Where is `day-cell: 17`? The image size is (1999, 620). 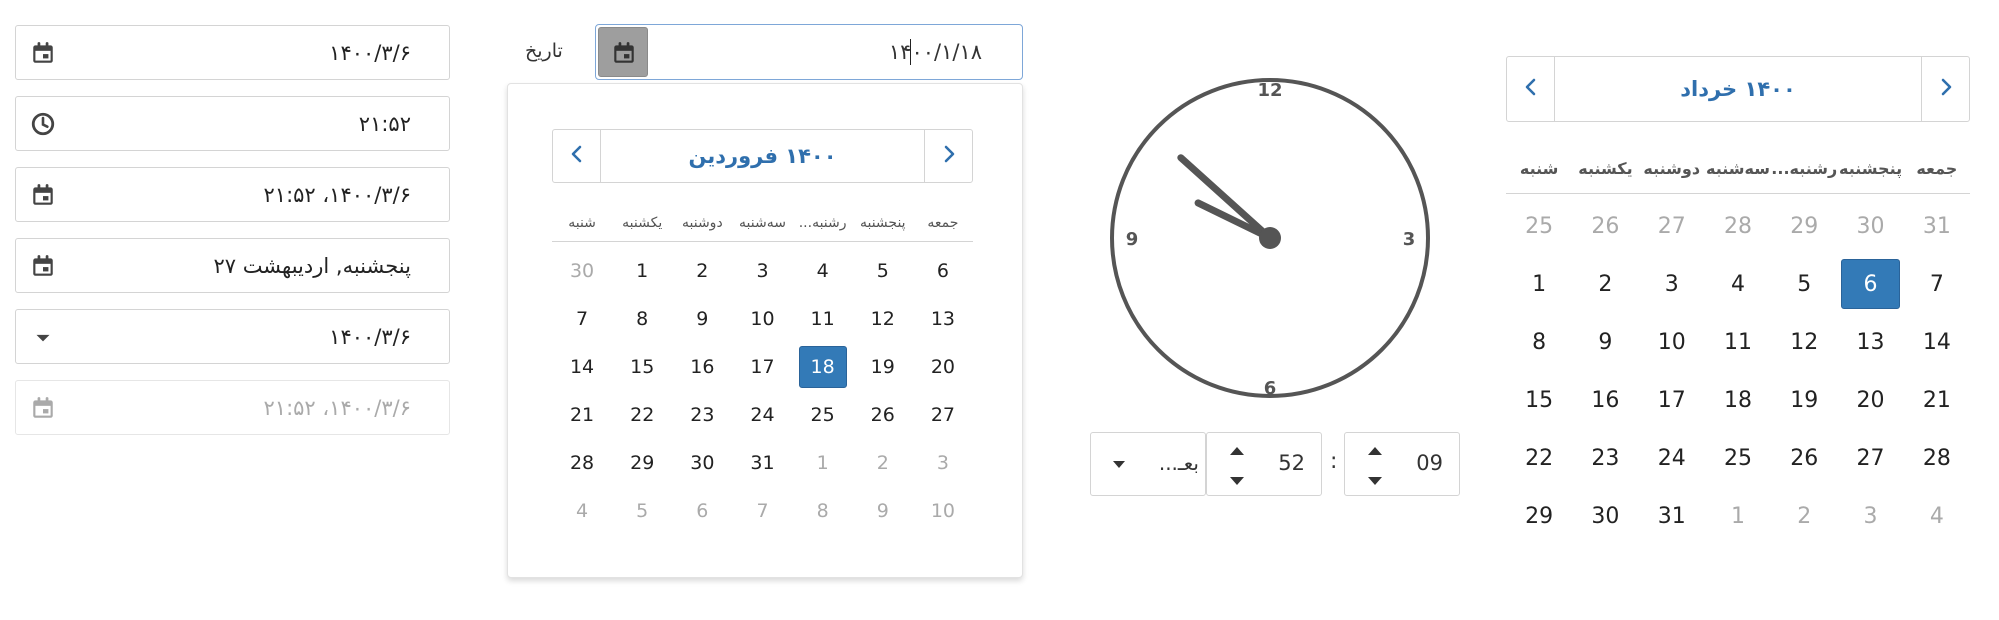
day-cell: 17 is located at coordinates (762, 367).